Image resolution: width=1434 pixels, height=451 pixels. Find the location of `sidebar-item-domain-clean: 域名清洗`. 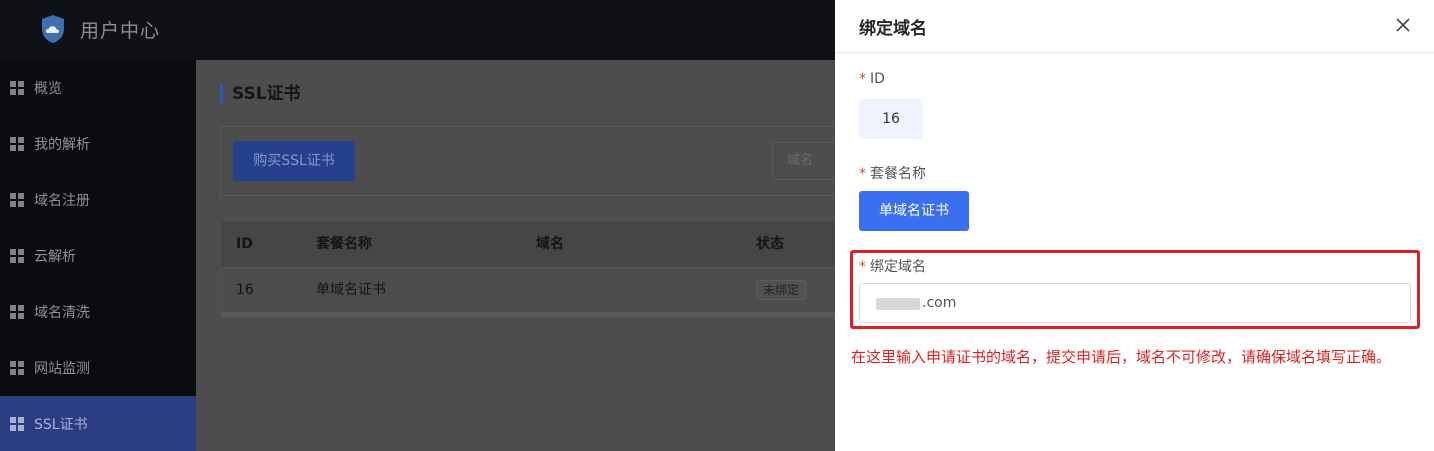

sidebar-item-domain-clean: 域名清洗 is located at coordinates (98, 312).